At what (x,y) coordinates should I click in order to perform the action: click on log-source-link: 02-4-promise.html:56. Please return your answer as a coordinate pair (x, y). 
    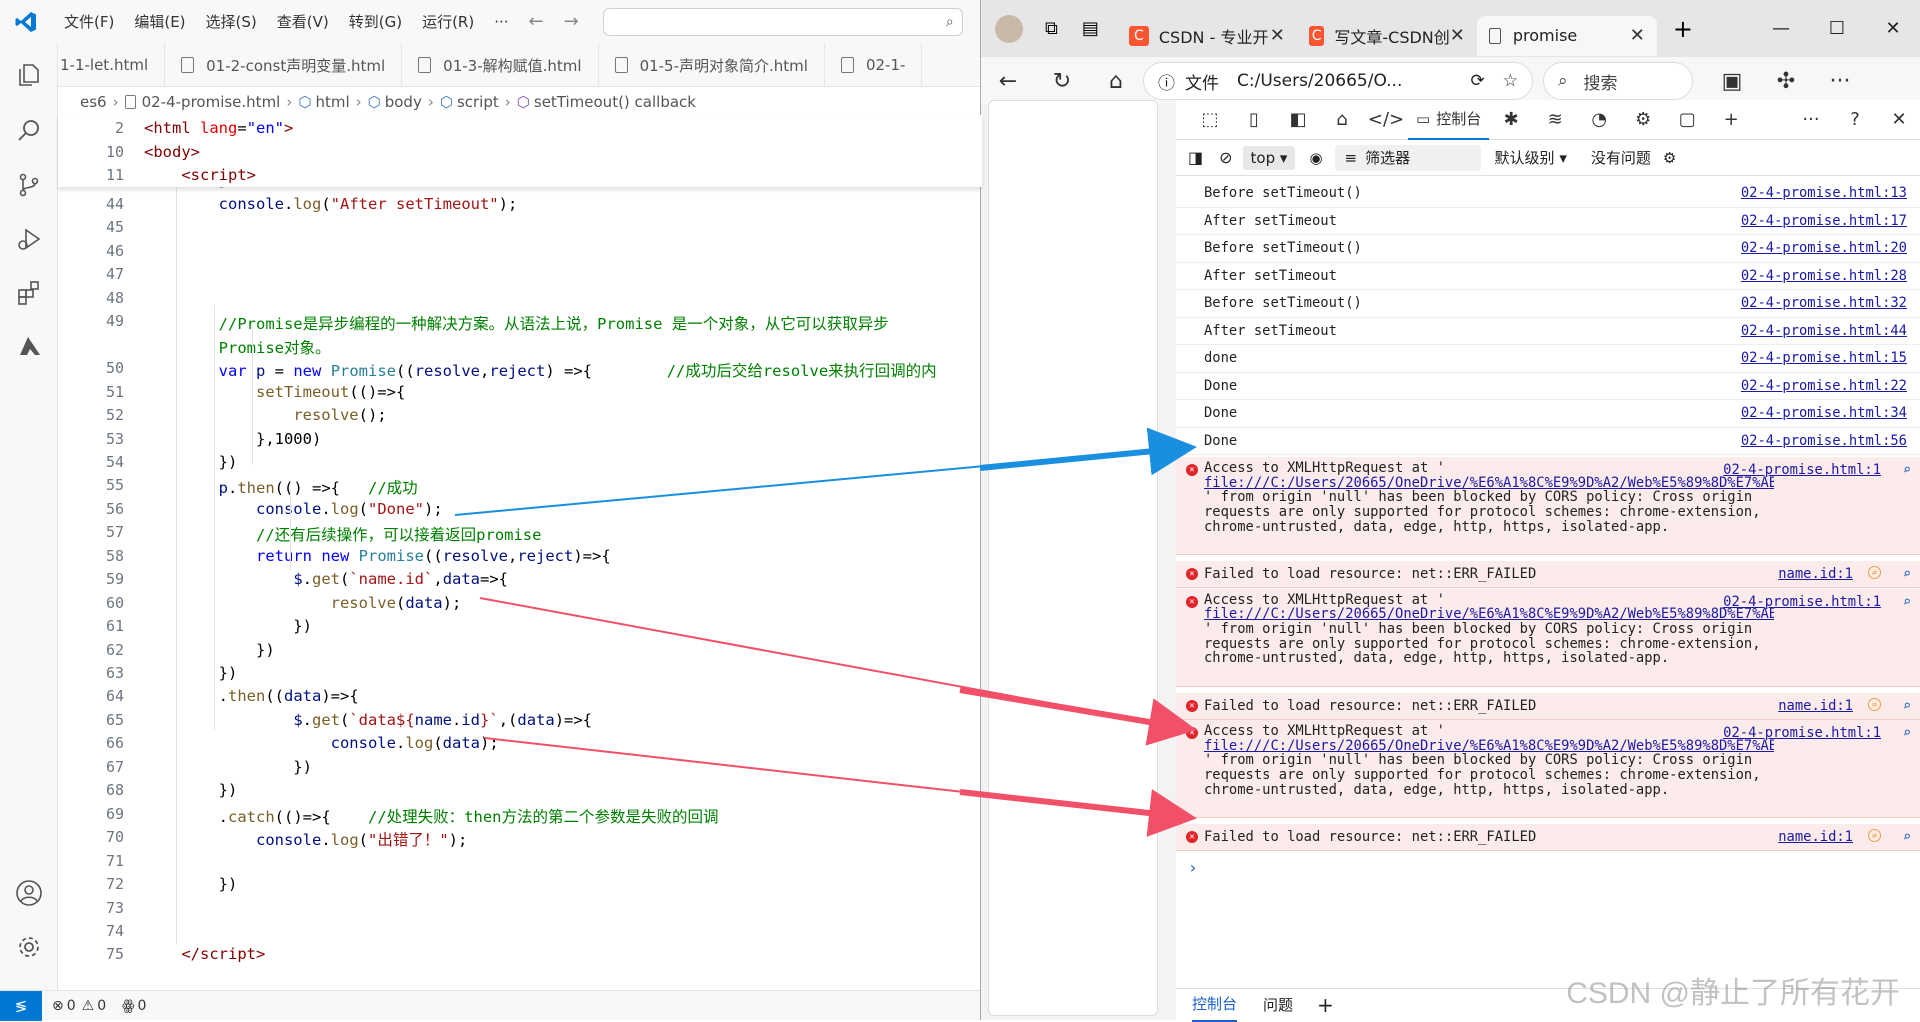
    Looking at the image, I should click on (1824, 441).